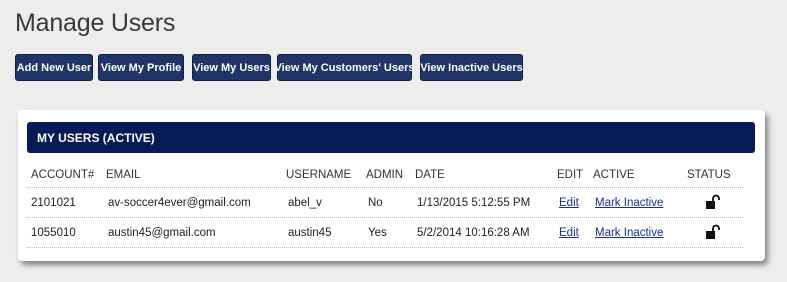 This screenshot has height=282, width=787. Describe the element at coordinates (95, 23) in the screenshot. I see `page-title: Manage Users` at that location.